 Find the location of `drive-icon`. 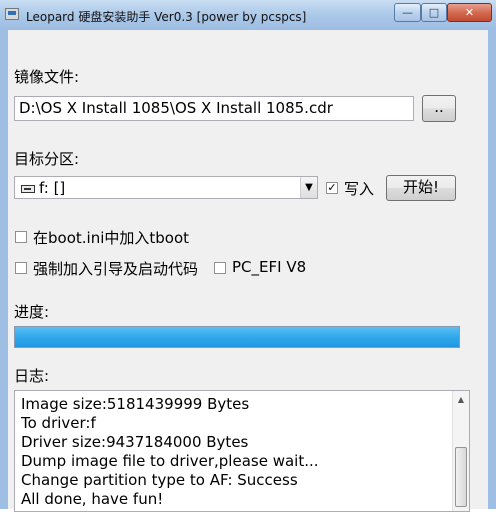

drive-icon is located at coordinates (28, 189).